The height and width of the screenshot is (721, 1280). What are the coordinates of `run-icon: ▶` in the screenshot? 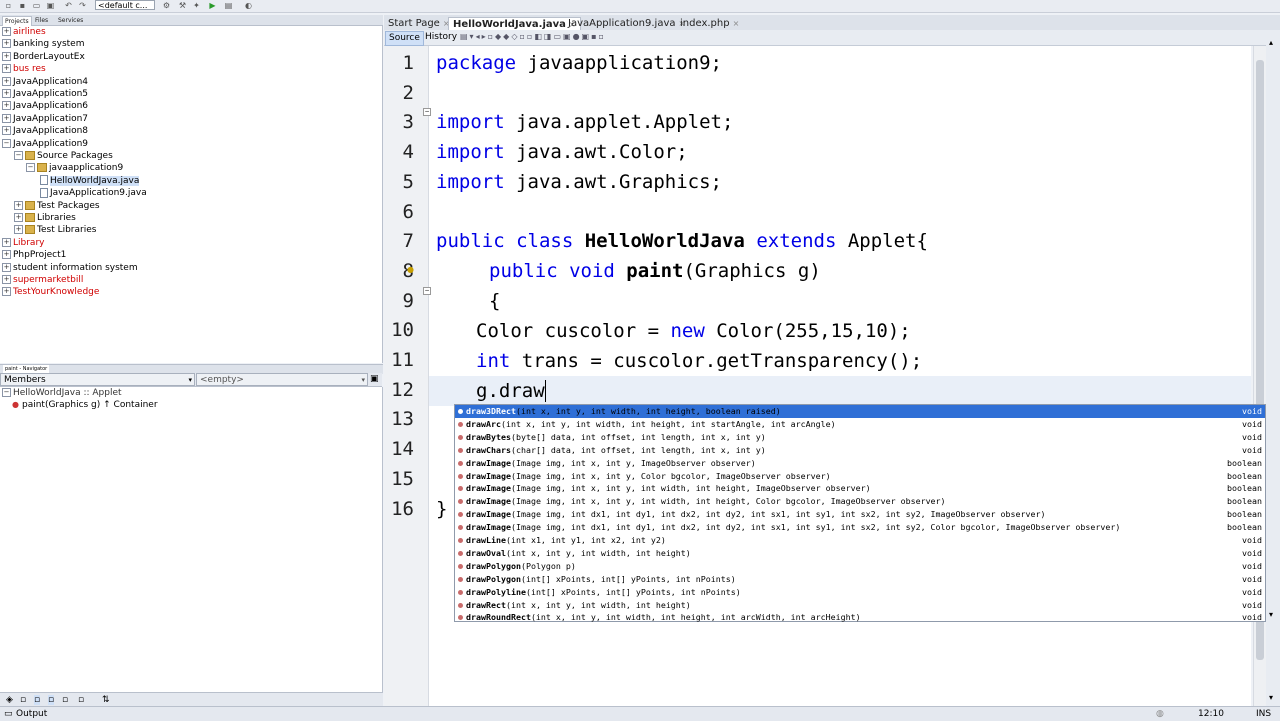 It's located at (212, 5).